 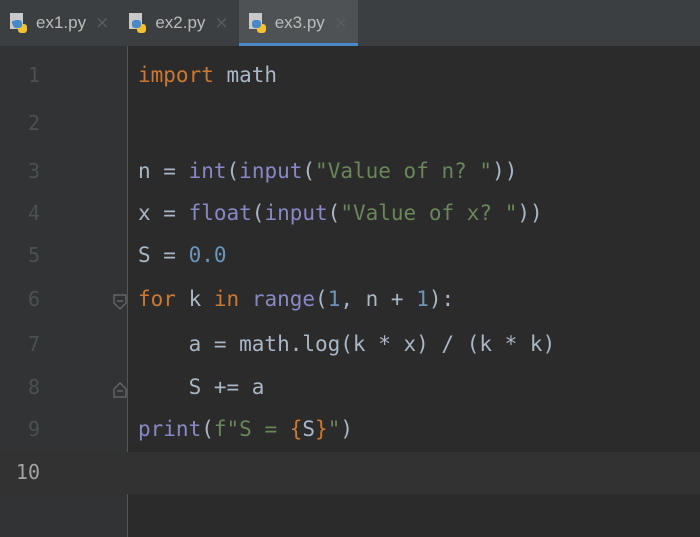 I want to click on tab-label: ex3.py, so click(x=299, y=22).